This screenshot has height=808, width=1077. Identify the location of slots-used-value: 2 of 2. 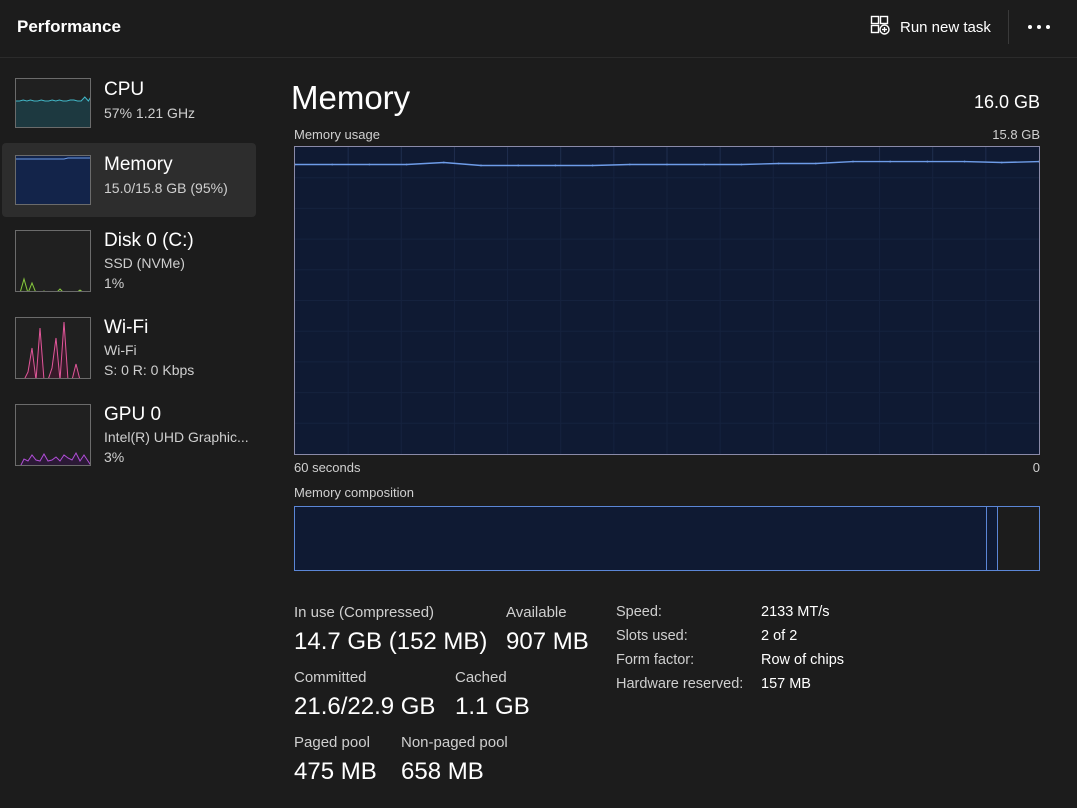
(779, 636).